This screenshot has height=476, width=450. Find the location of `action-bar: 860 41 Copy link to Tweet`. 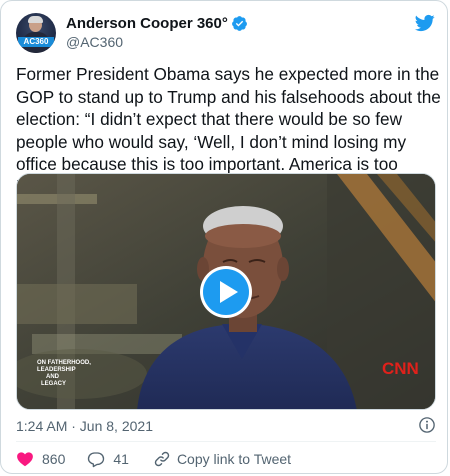

action-bar: 860 41 Copy link to Tweet is located at coordinates (153, 459).